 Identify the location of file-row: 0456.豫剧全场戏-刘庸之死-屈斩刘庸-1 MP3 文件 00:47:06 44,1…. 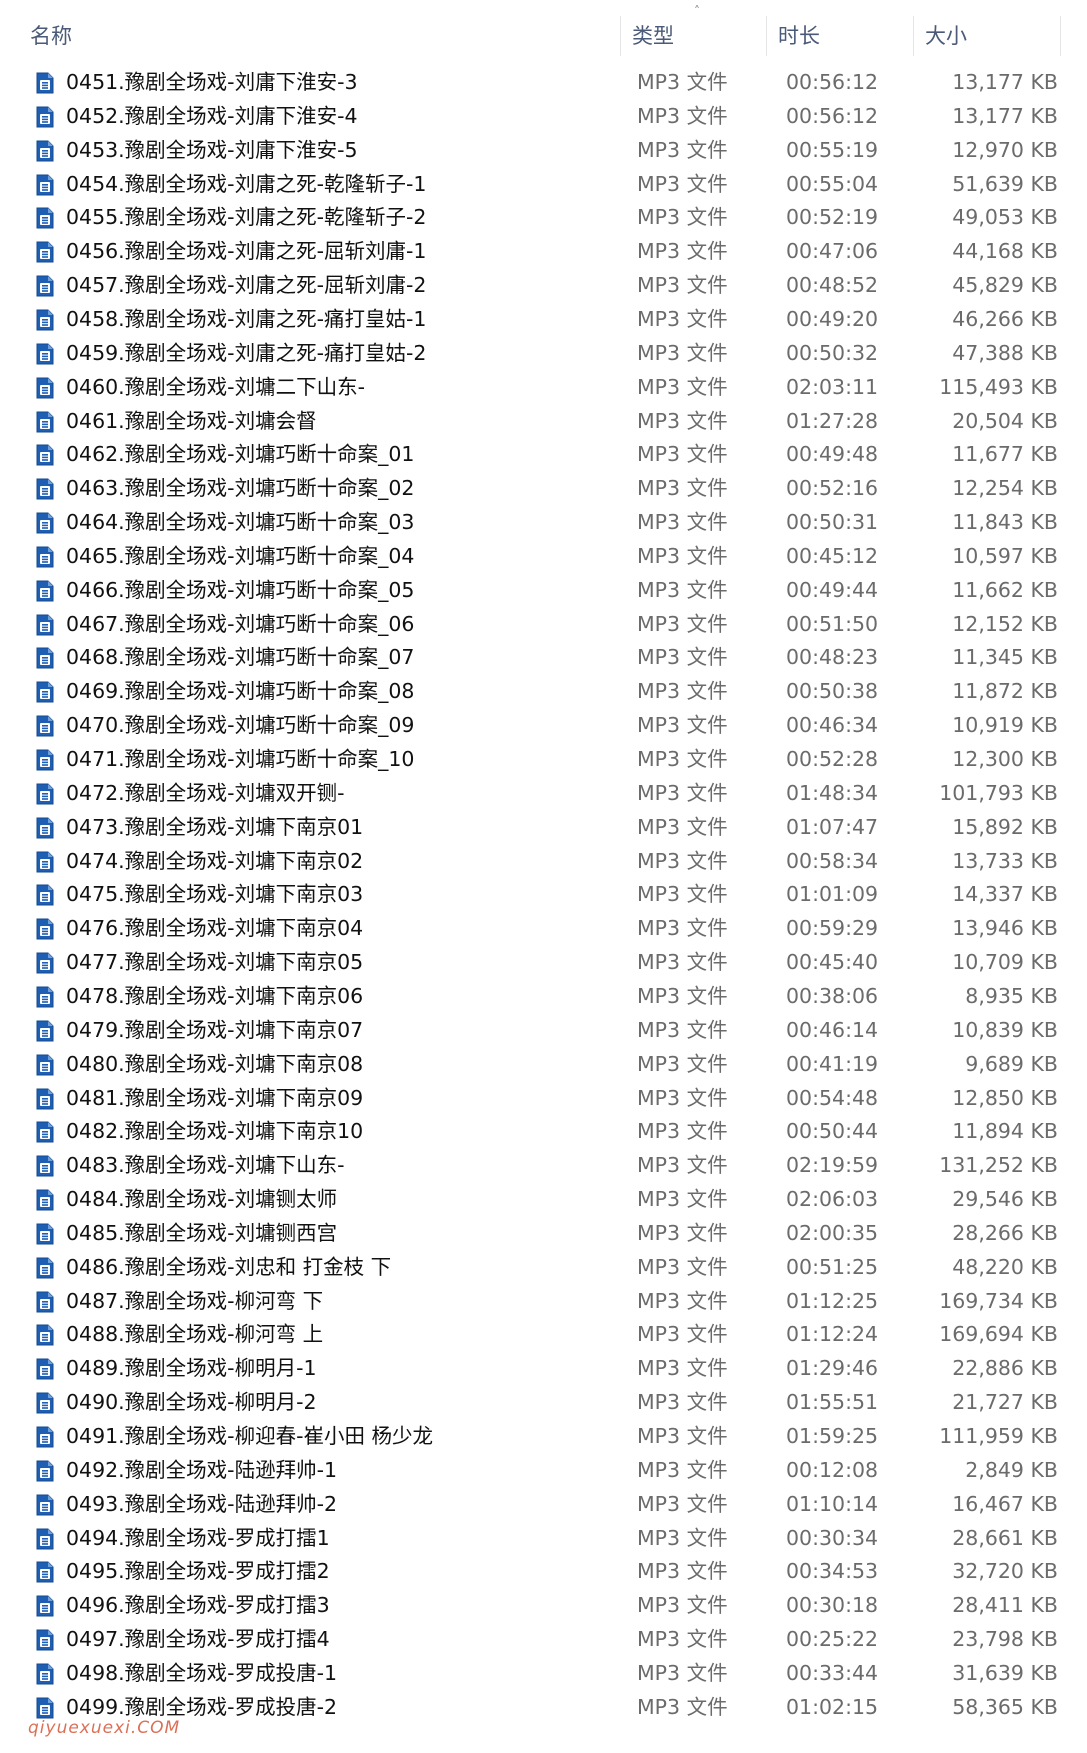
(543, 251).